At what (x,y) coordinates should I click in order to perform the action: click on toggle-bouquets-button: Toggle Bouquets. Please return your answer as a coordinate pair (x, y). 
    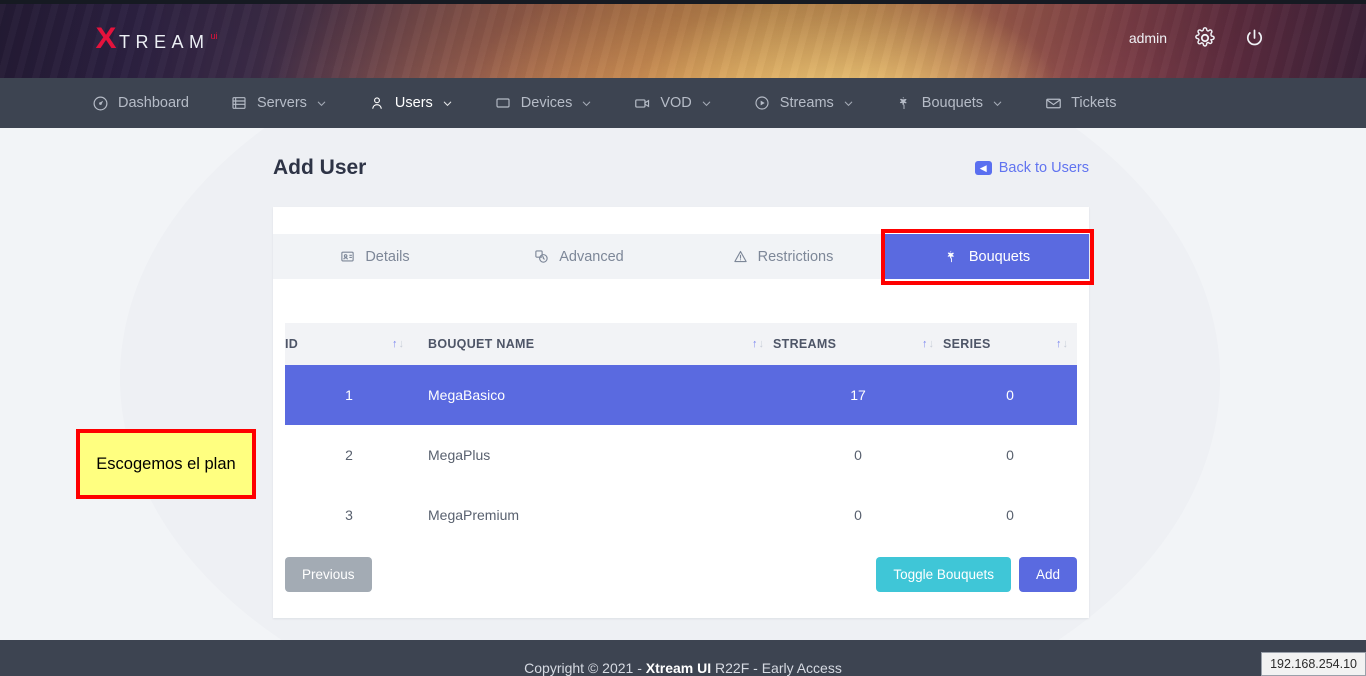
    Looking at the image, I should click on (943, 574).